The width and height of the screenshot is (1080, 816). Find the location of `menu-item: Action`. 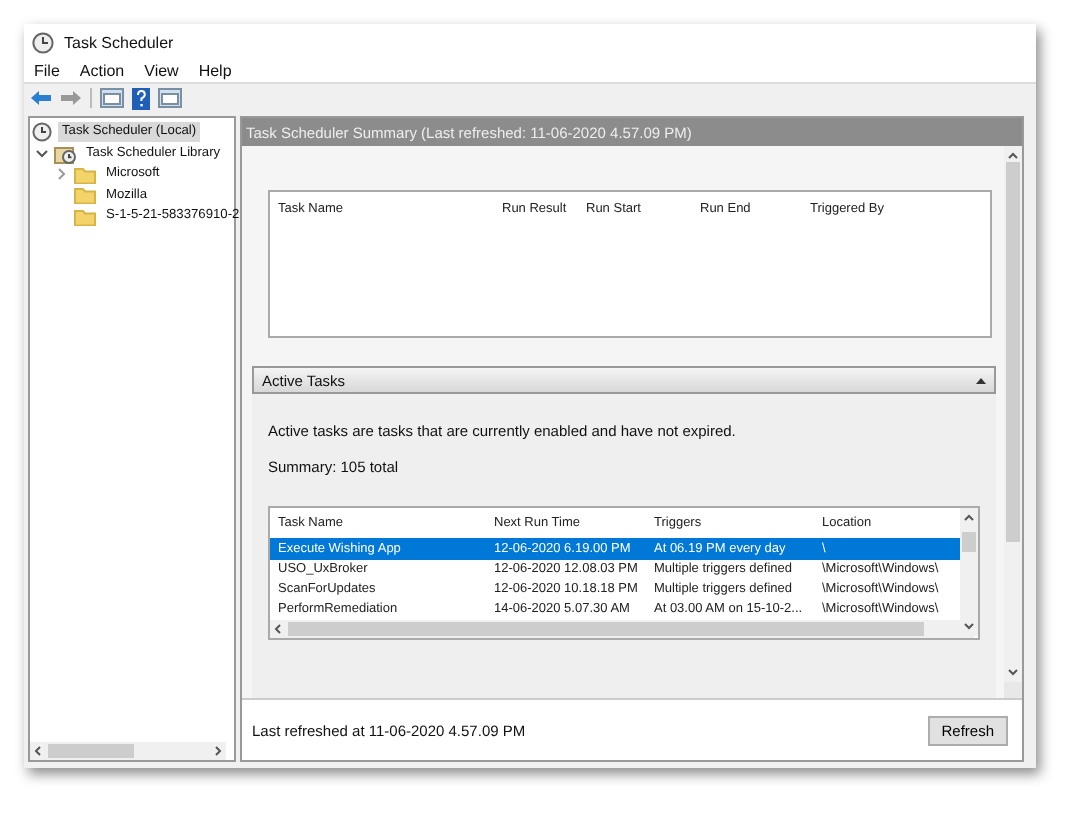

menu-item: Action is located at coordinates (102, 71).